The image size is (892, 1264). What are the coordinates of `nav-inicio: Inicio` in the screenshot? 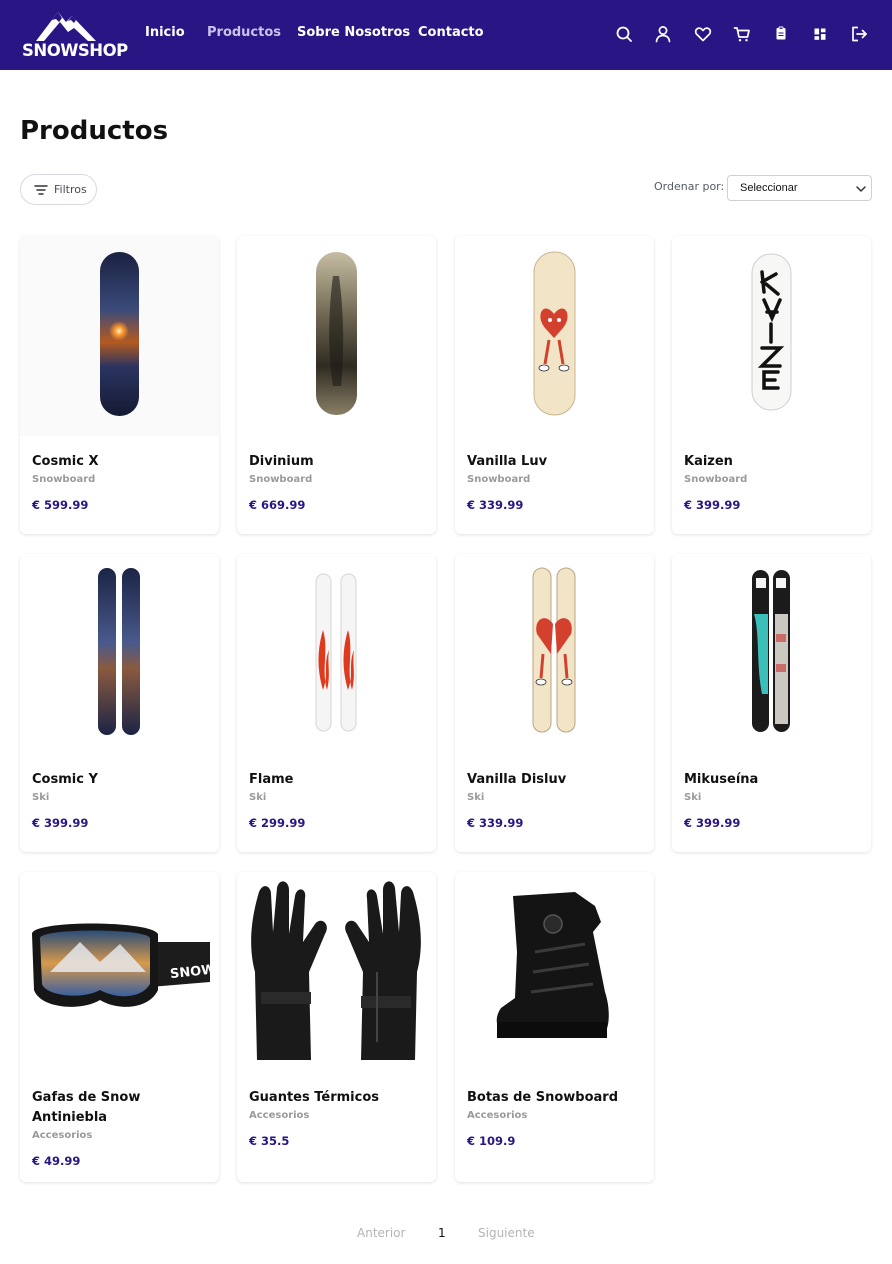 It's located at (165, 32).